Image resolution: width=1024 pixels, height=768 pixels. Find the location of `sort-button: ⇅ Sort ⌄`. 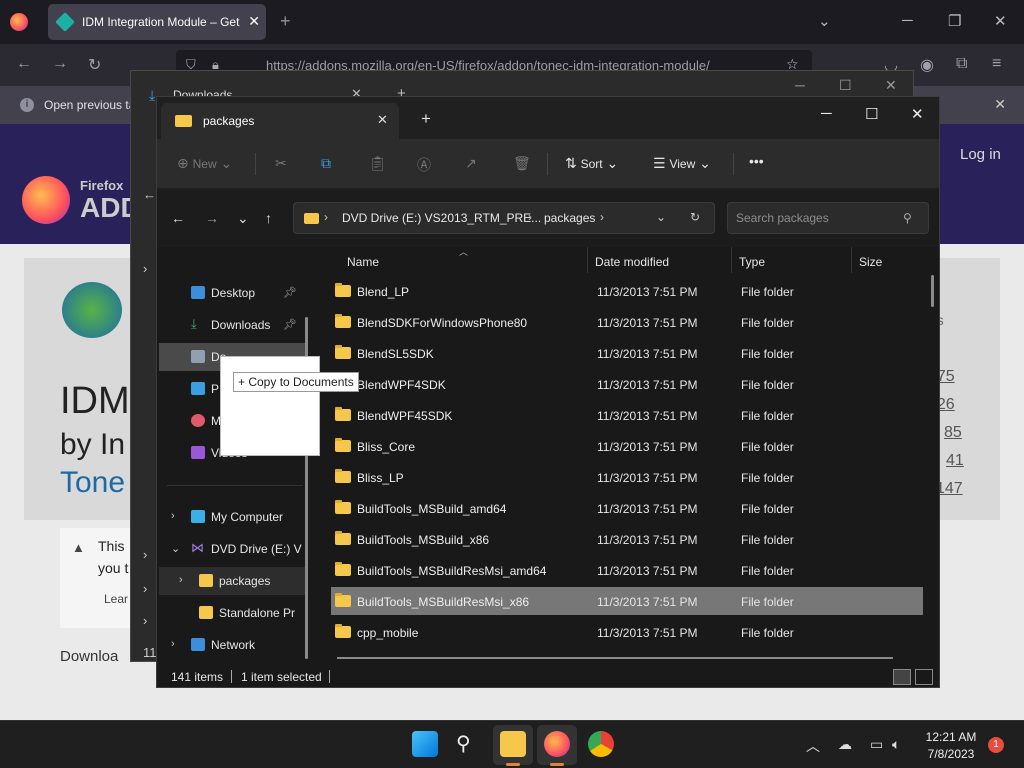

sort-button: ⇅ Sort ⌄ is located at coordinates (591, 163).